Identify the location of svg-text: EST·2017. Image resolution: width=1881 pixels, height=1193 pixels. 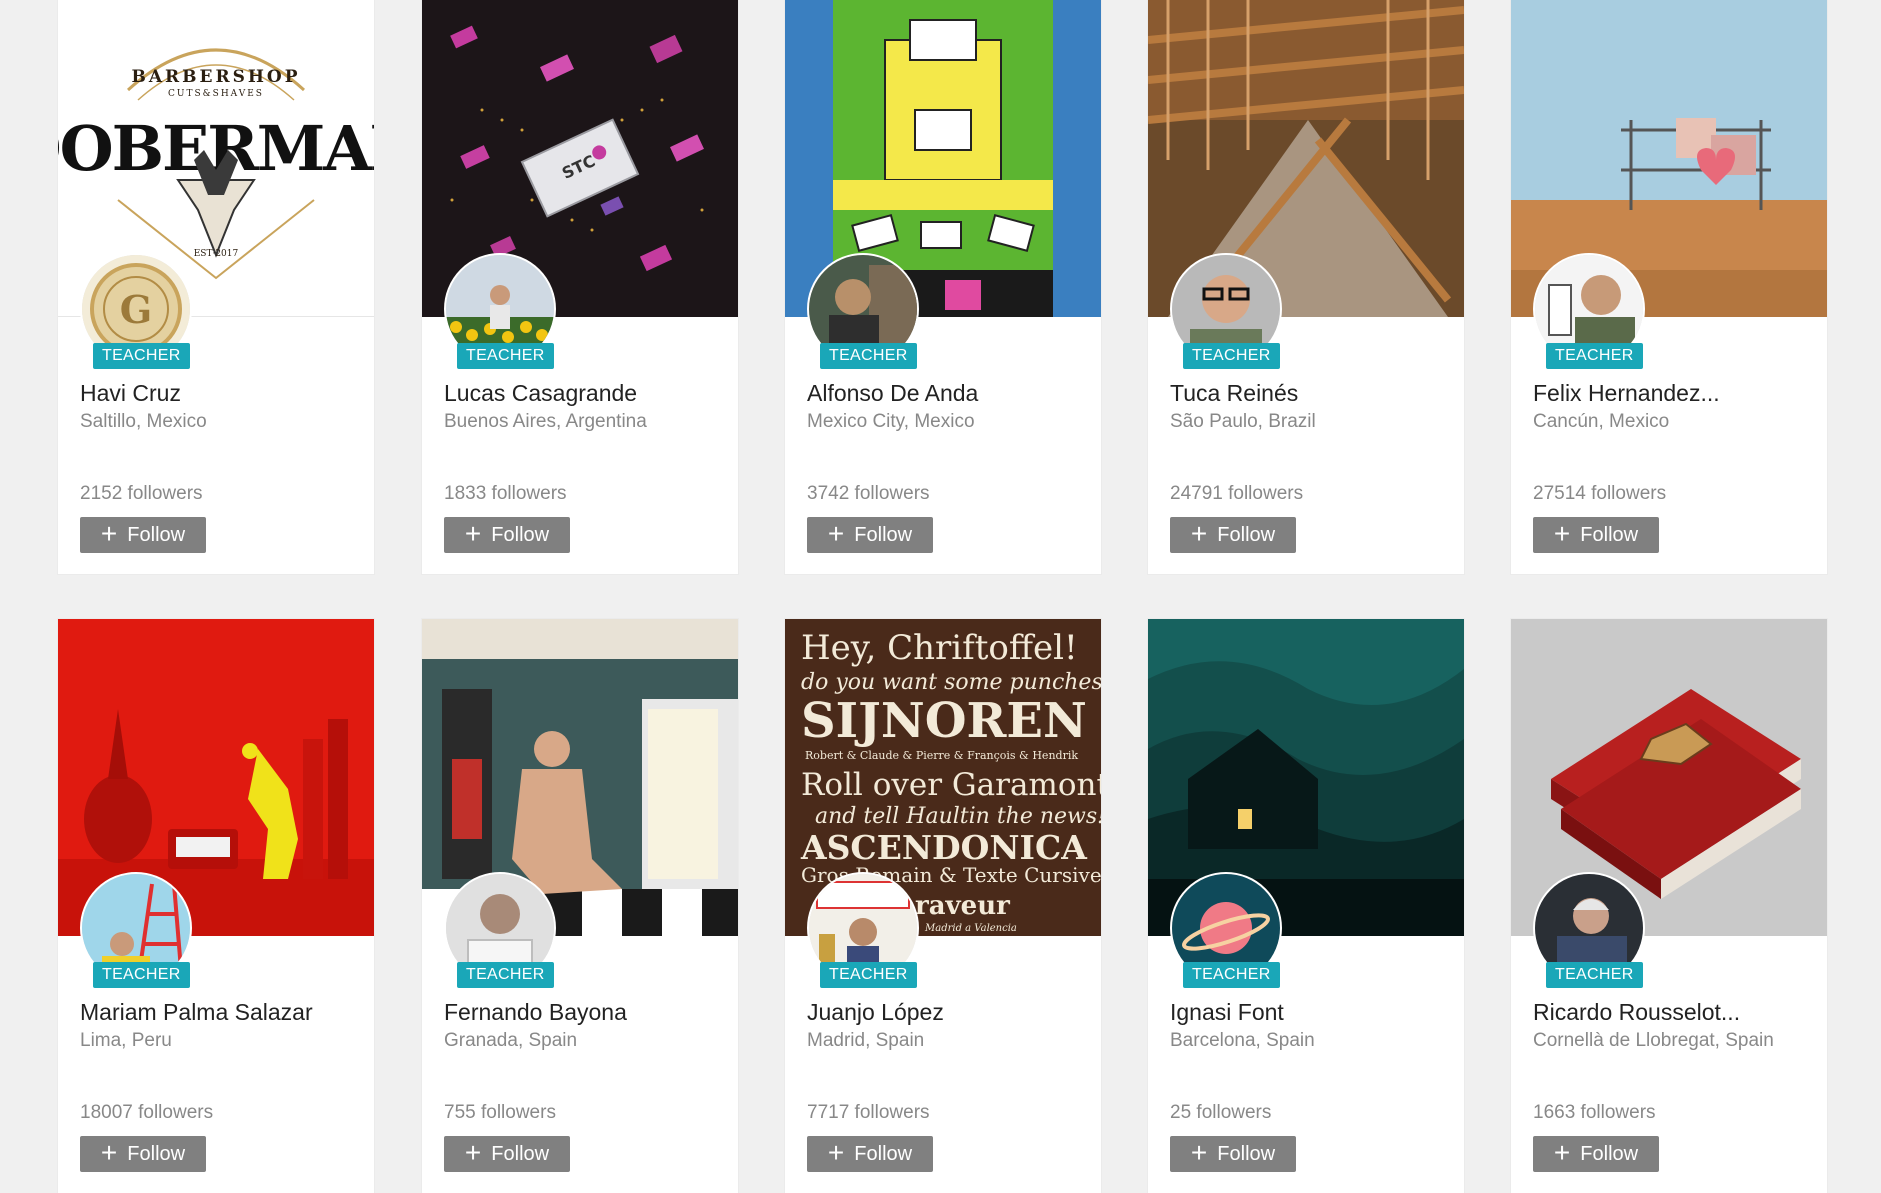
(216, 254).